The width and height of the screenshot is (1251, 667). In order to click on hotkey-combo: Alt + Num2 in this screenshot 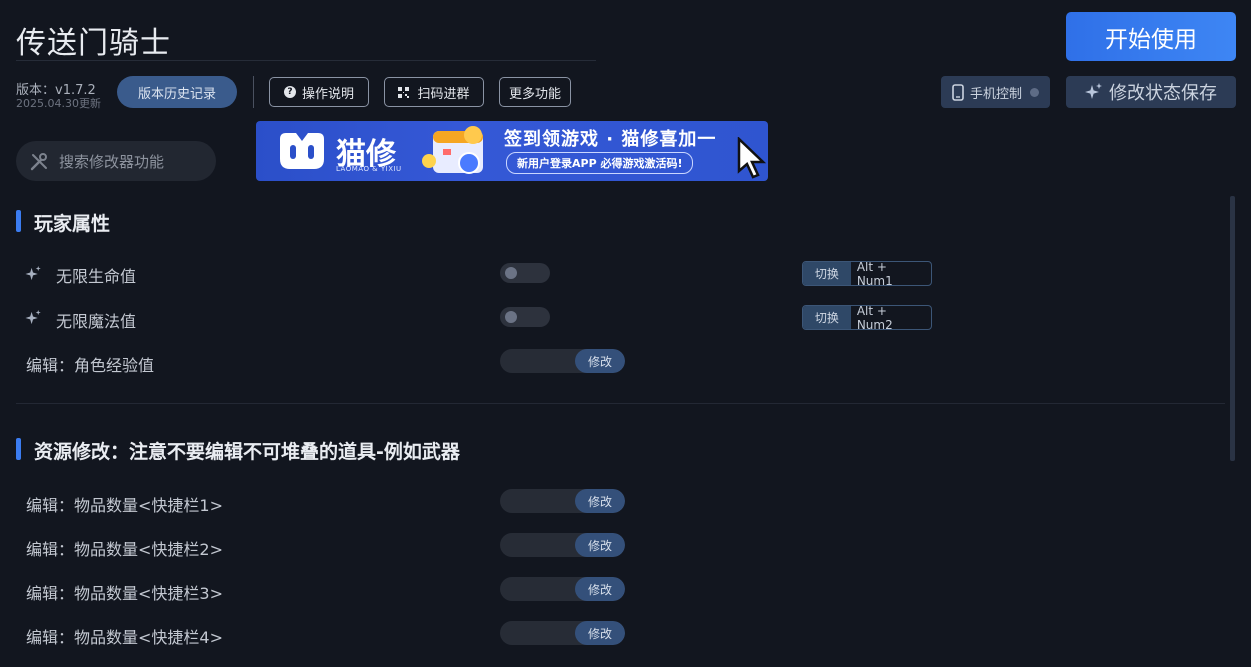, I will do `click(874, 317)`.